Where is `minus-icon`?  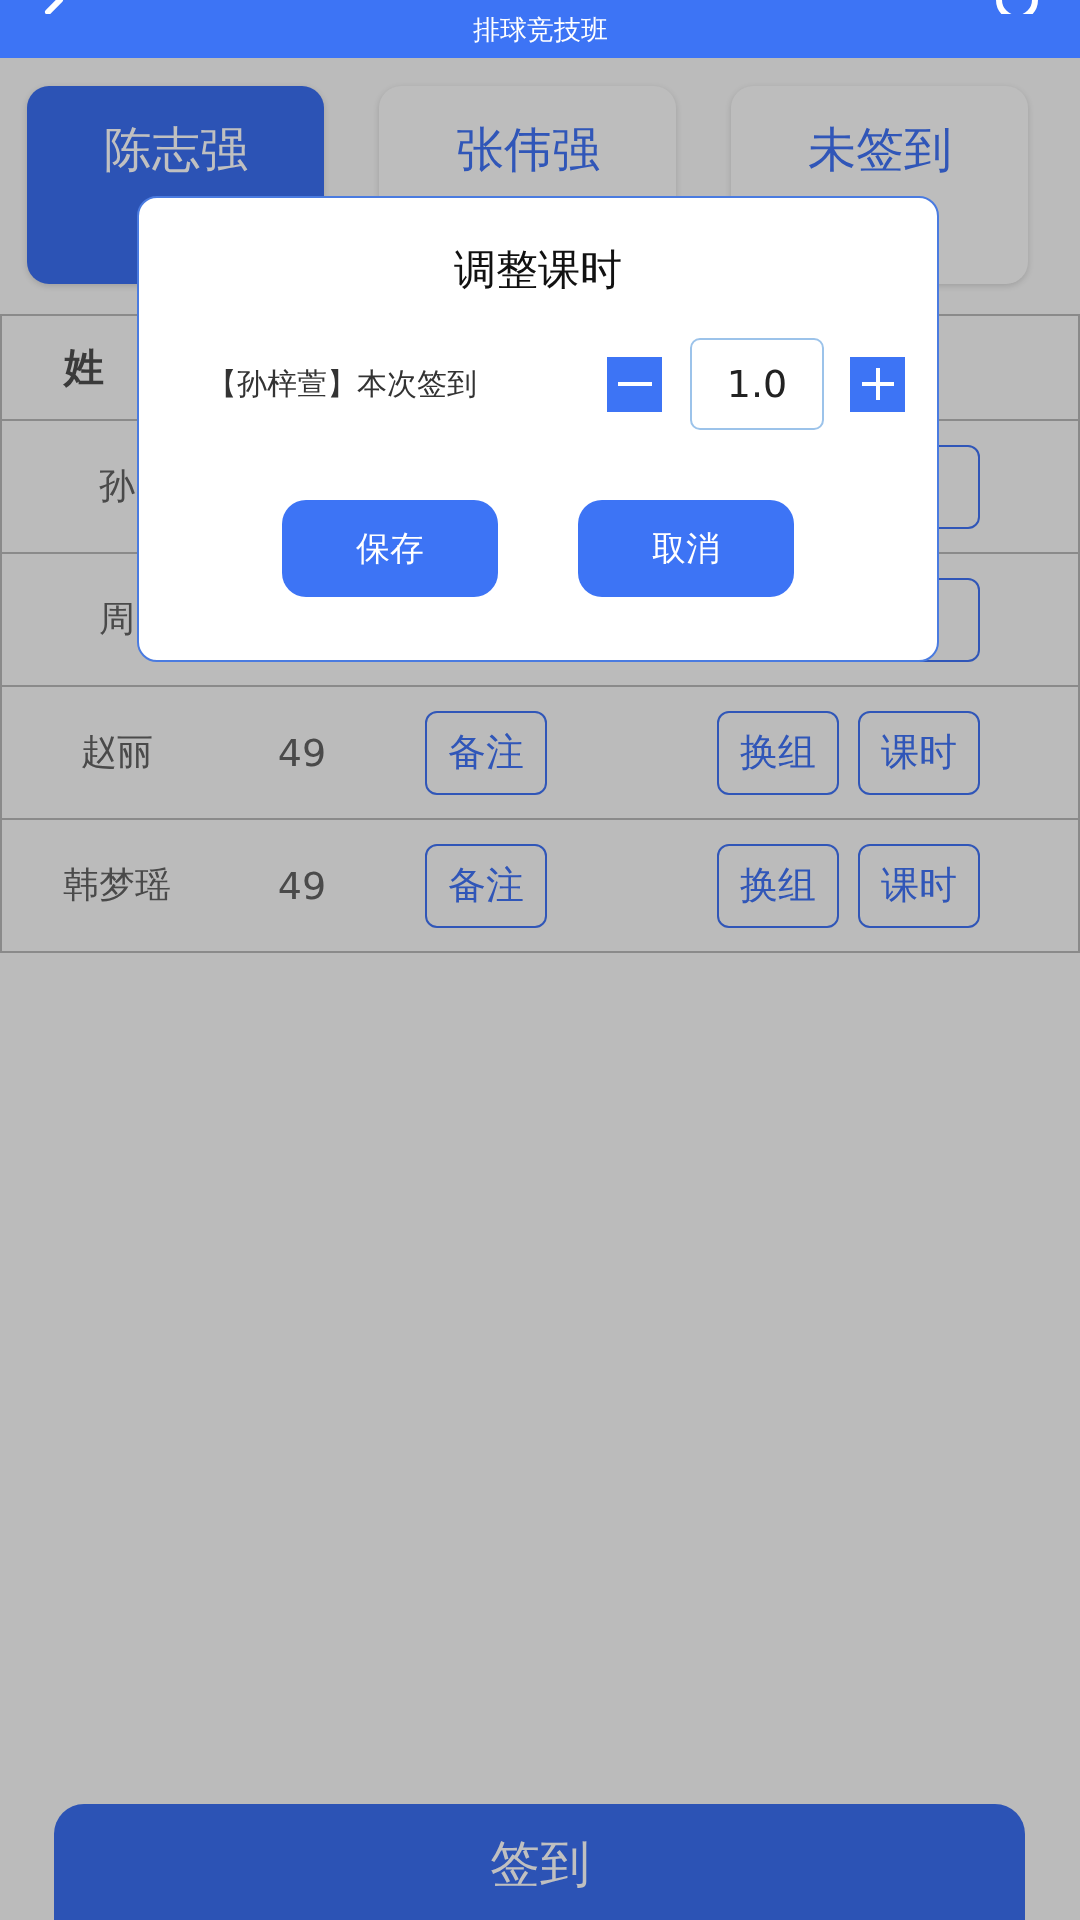 minus-icon is located at coordinates (634, 384).